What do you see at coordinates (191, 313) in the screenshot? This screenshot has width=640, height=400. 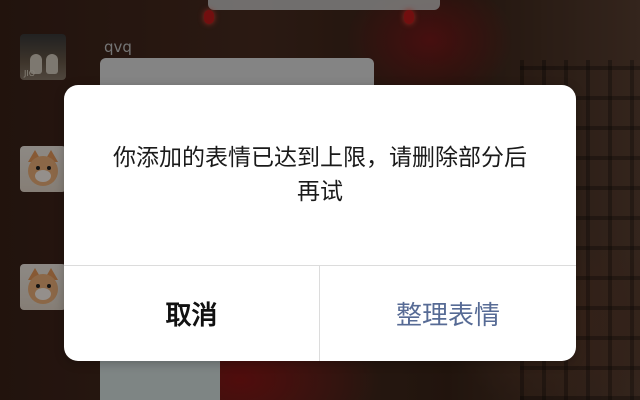 I see `cancel-button: 取消` at bounding box center [191, 313].